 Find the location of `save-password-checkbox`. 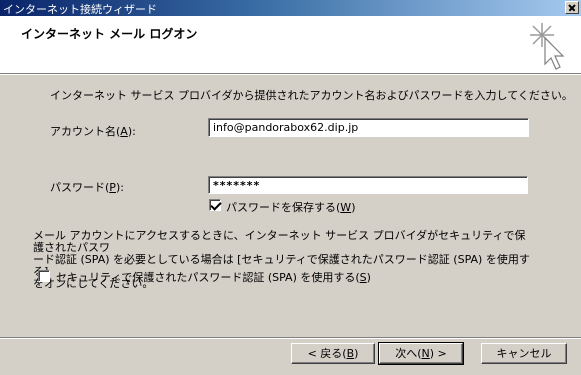

save-password-checkbox is located at coordinates (215, 205).